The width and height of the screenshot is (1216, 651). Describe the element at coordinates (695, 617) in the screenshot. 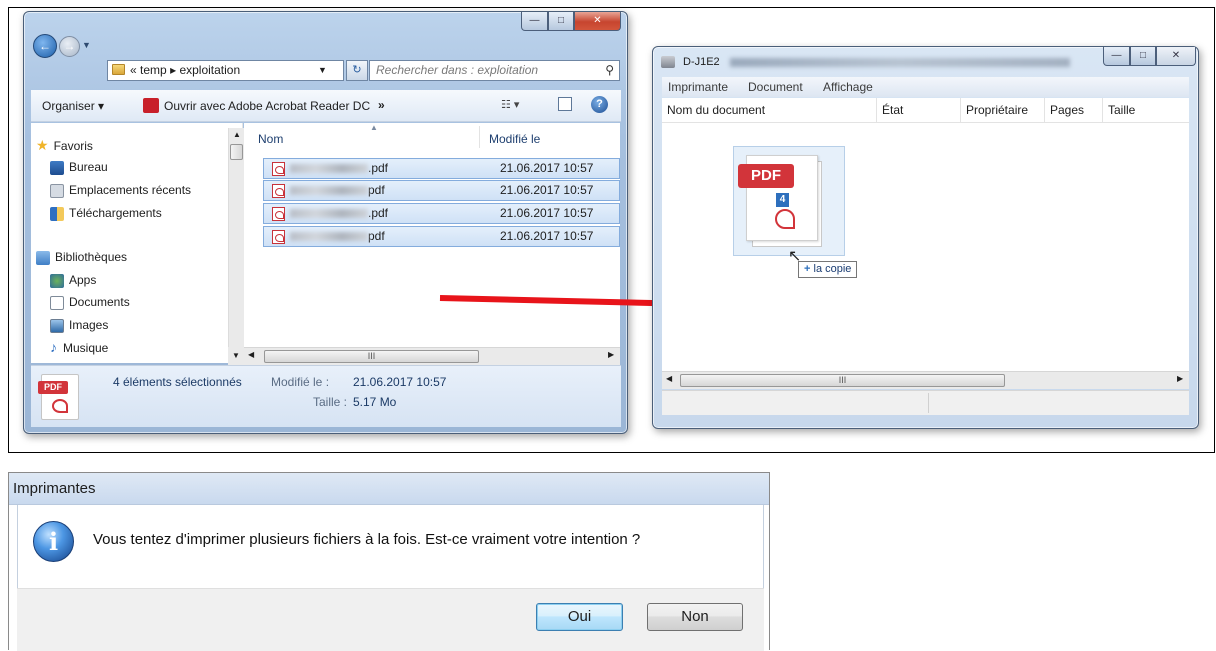

I see `no-button: Non` at that location.